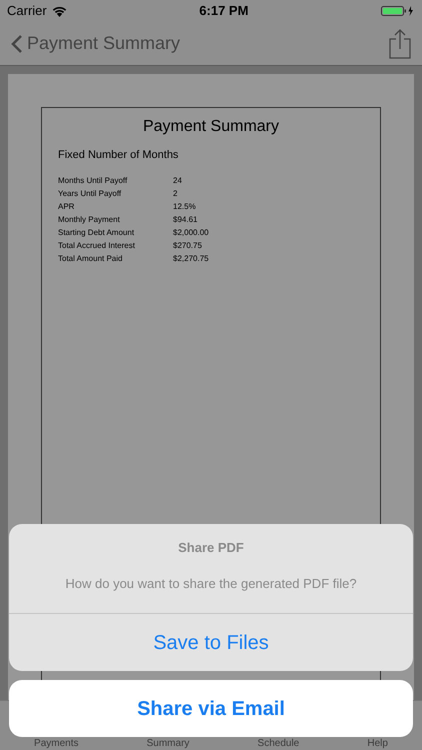 This screenshot has height=750, width=422. What do you see at coordinates (93, 180) in the screenshot?
I see `summary-label: Months Until Payoff` at bounding box center [93, 180].